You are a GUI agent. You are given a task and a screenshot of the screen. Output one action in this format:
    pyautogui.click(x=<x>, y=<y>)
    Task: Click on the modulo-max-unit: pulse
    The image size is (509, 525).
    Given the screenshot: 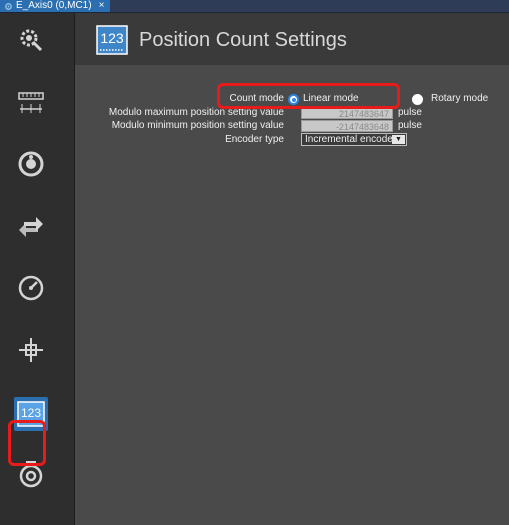 What is the action you would take?
    pyautogui.click(x=410, y=112)
    